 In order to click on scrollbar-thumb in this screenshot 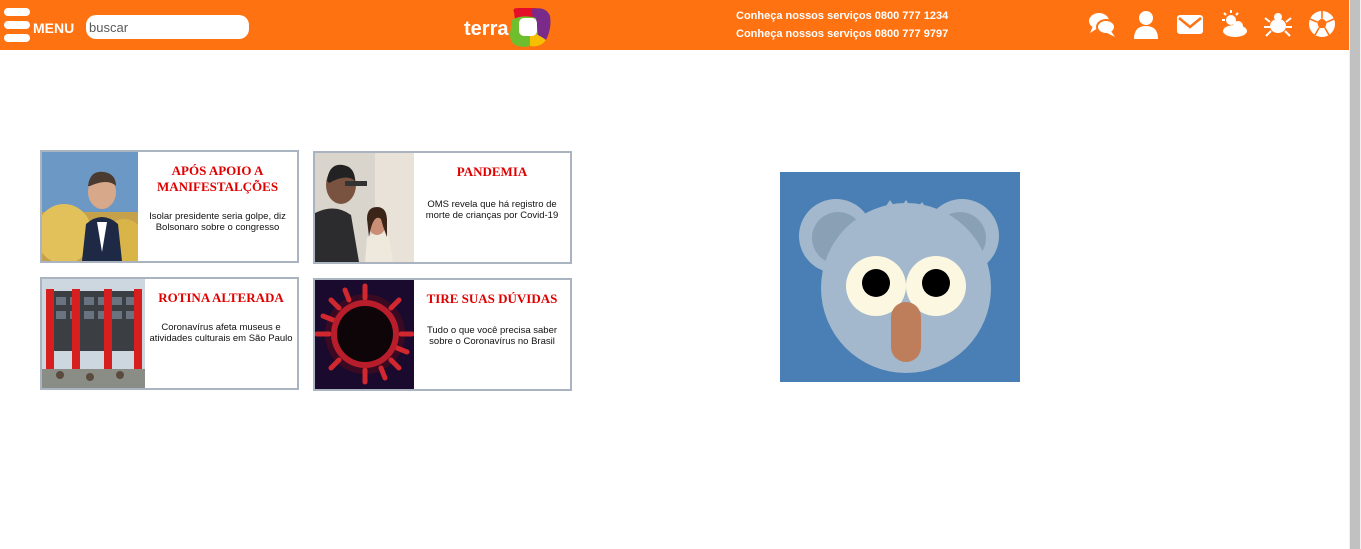, I will do `click(1355, 274)`.